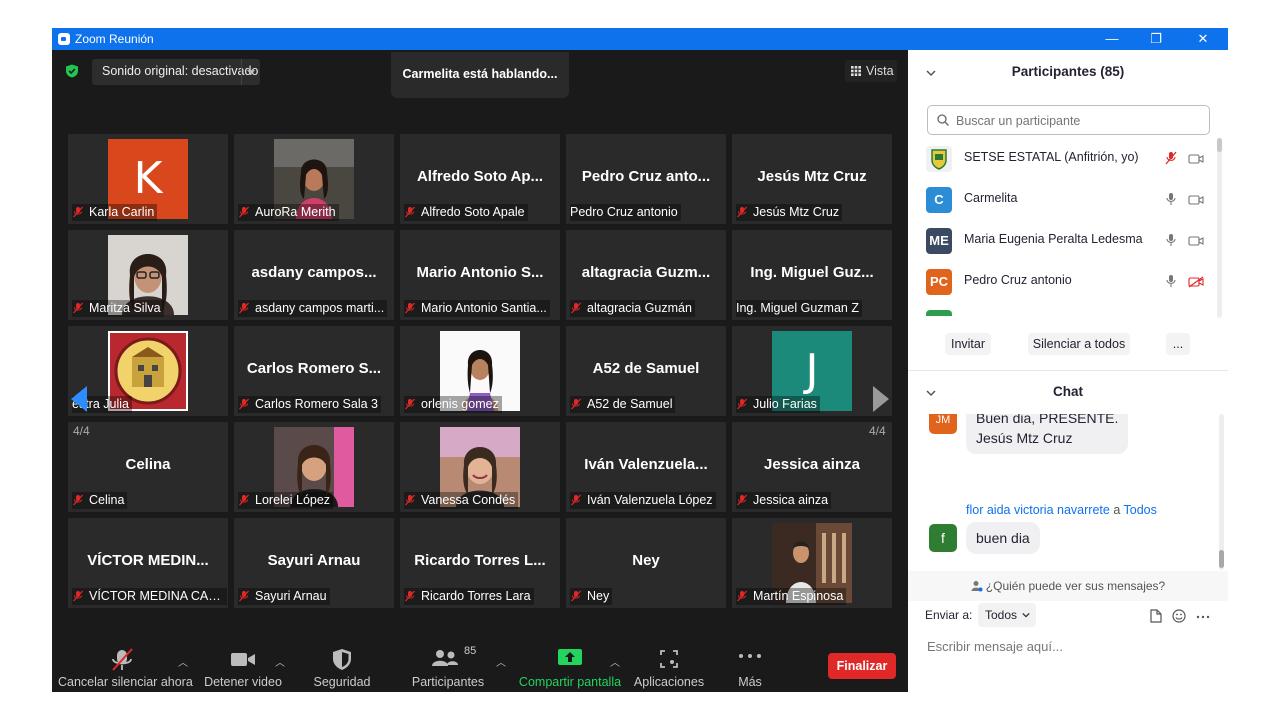  I want to click on video-tile: Vanessa Condés, so click(480, 467).